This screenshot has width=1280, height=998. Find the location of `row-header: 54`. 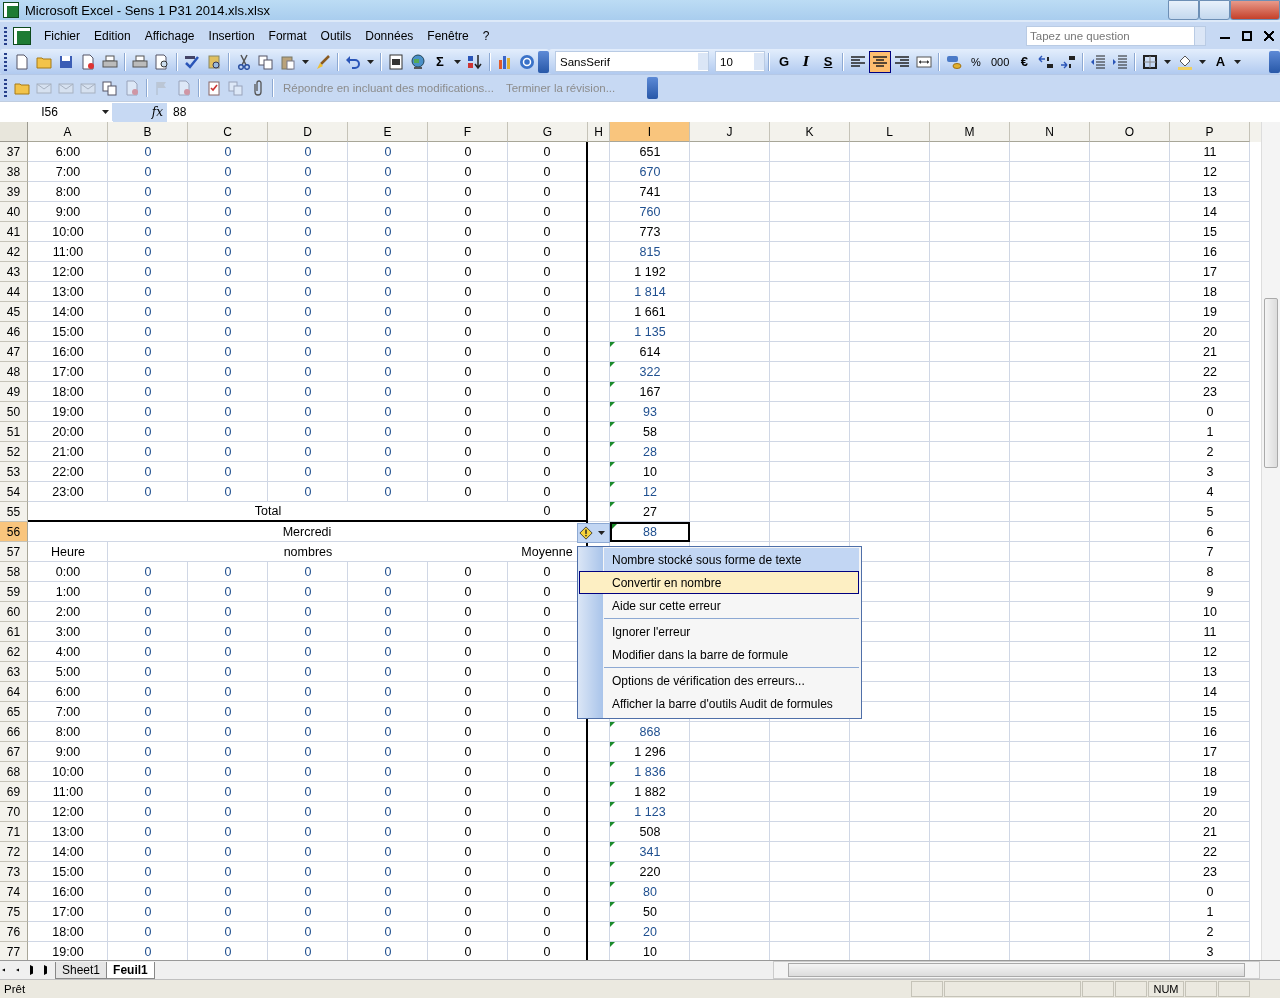

row-header: 54 is located at coordinates (14, 492).